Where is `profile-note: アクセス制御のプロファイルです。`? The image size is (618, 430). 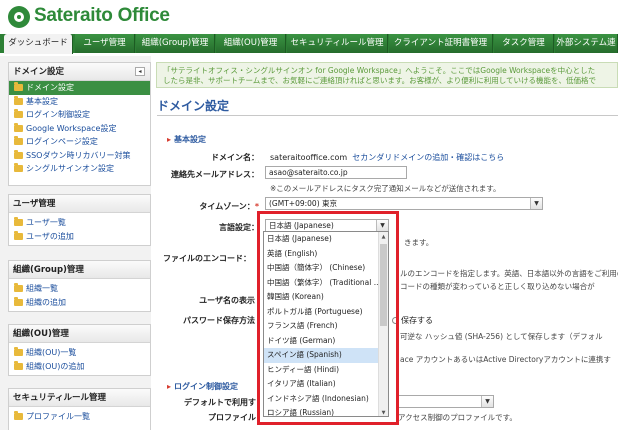 profile-note: アクセス制御のプロファイルです。 is located at coordinates (457, 417).